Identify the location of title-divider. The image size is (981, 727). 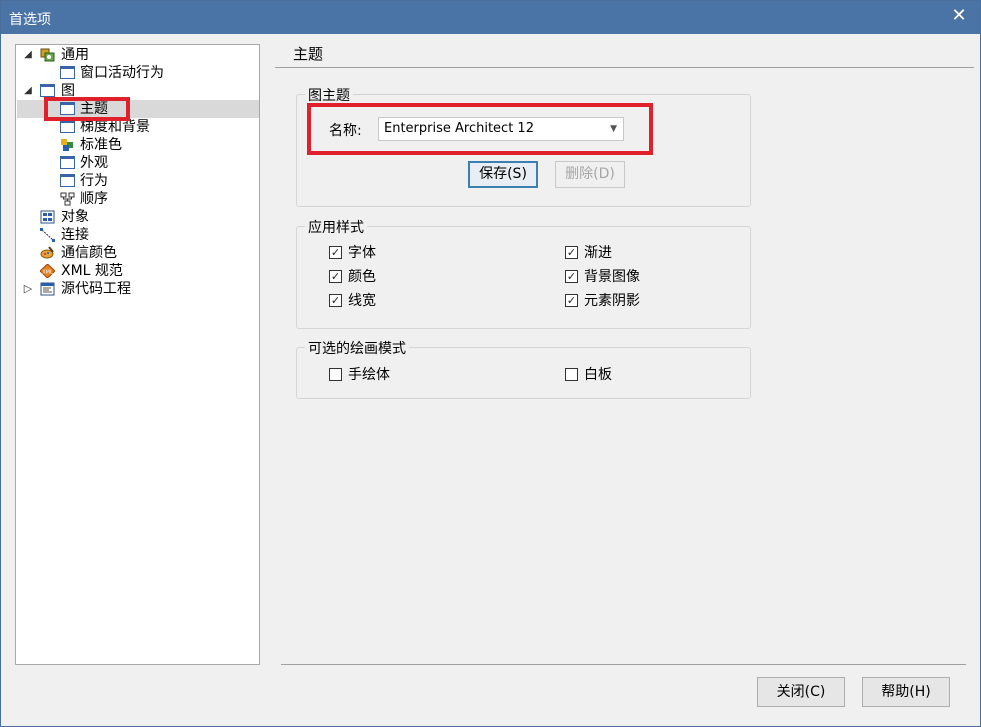
(624, 67).